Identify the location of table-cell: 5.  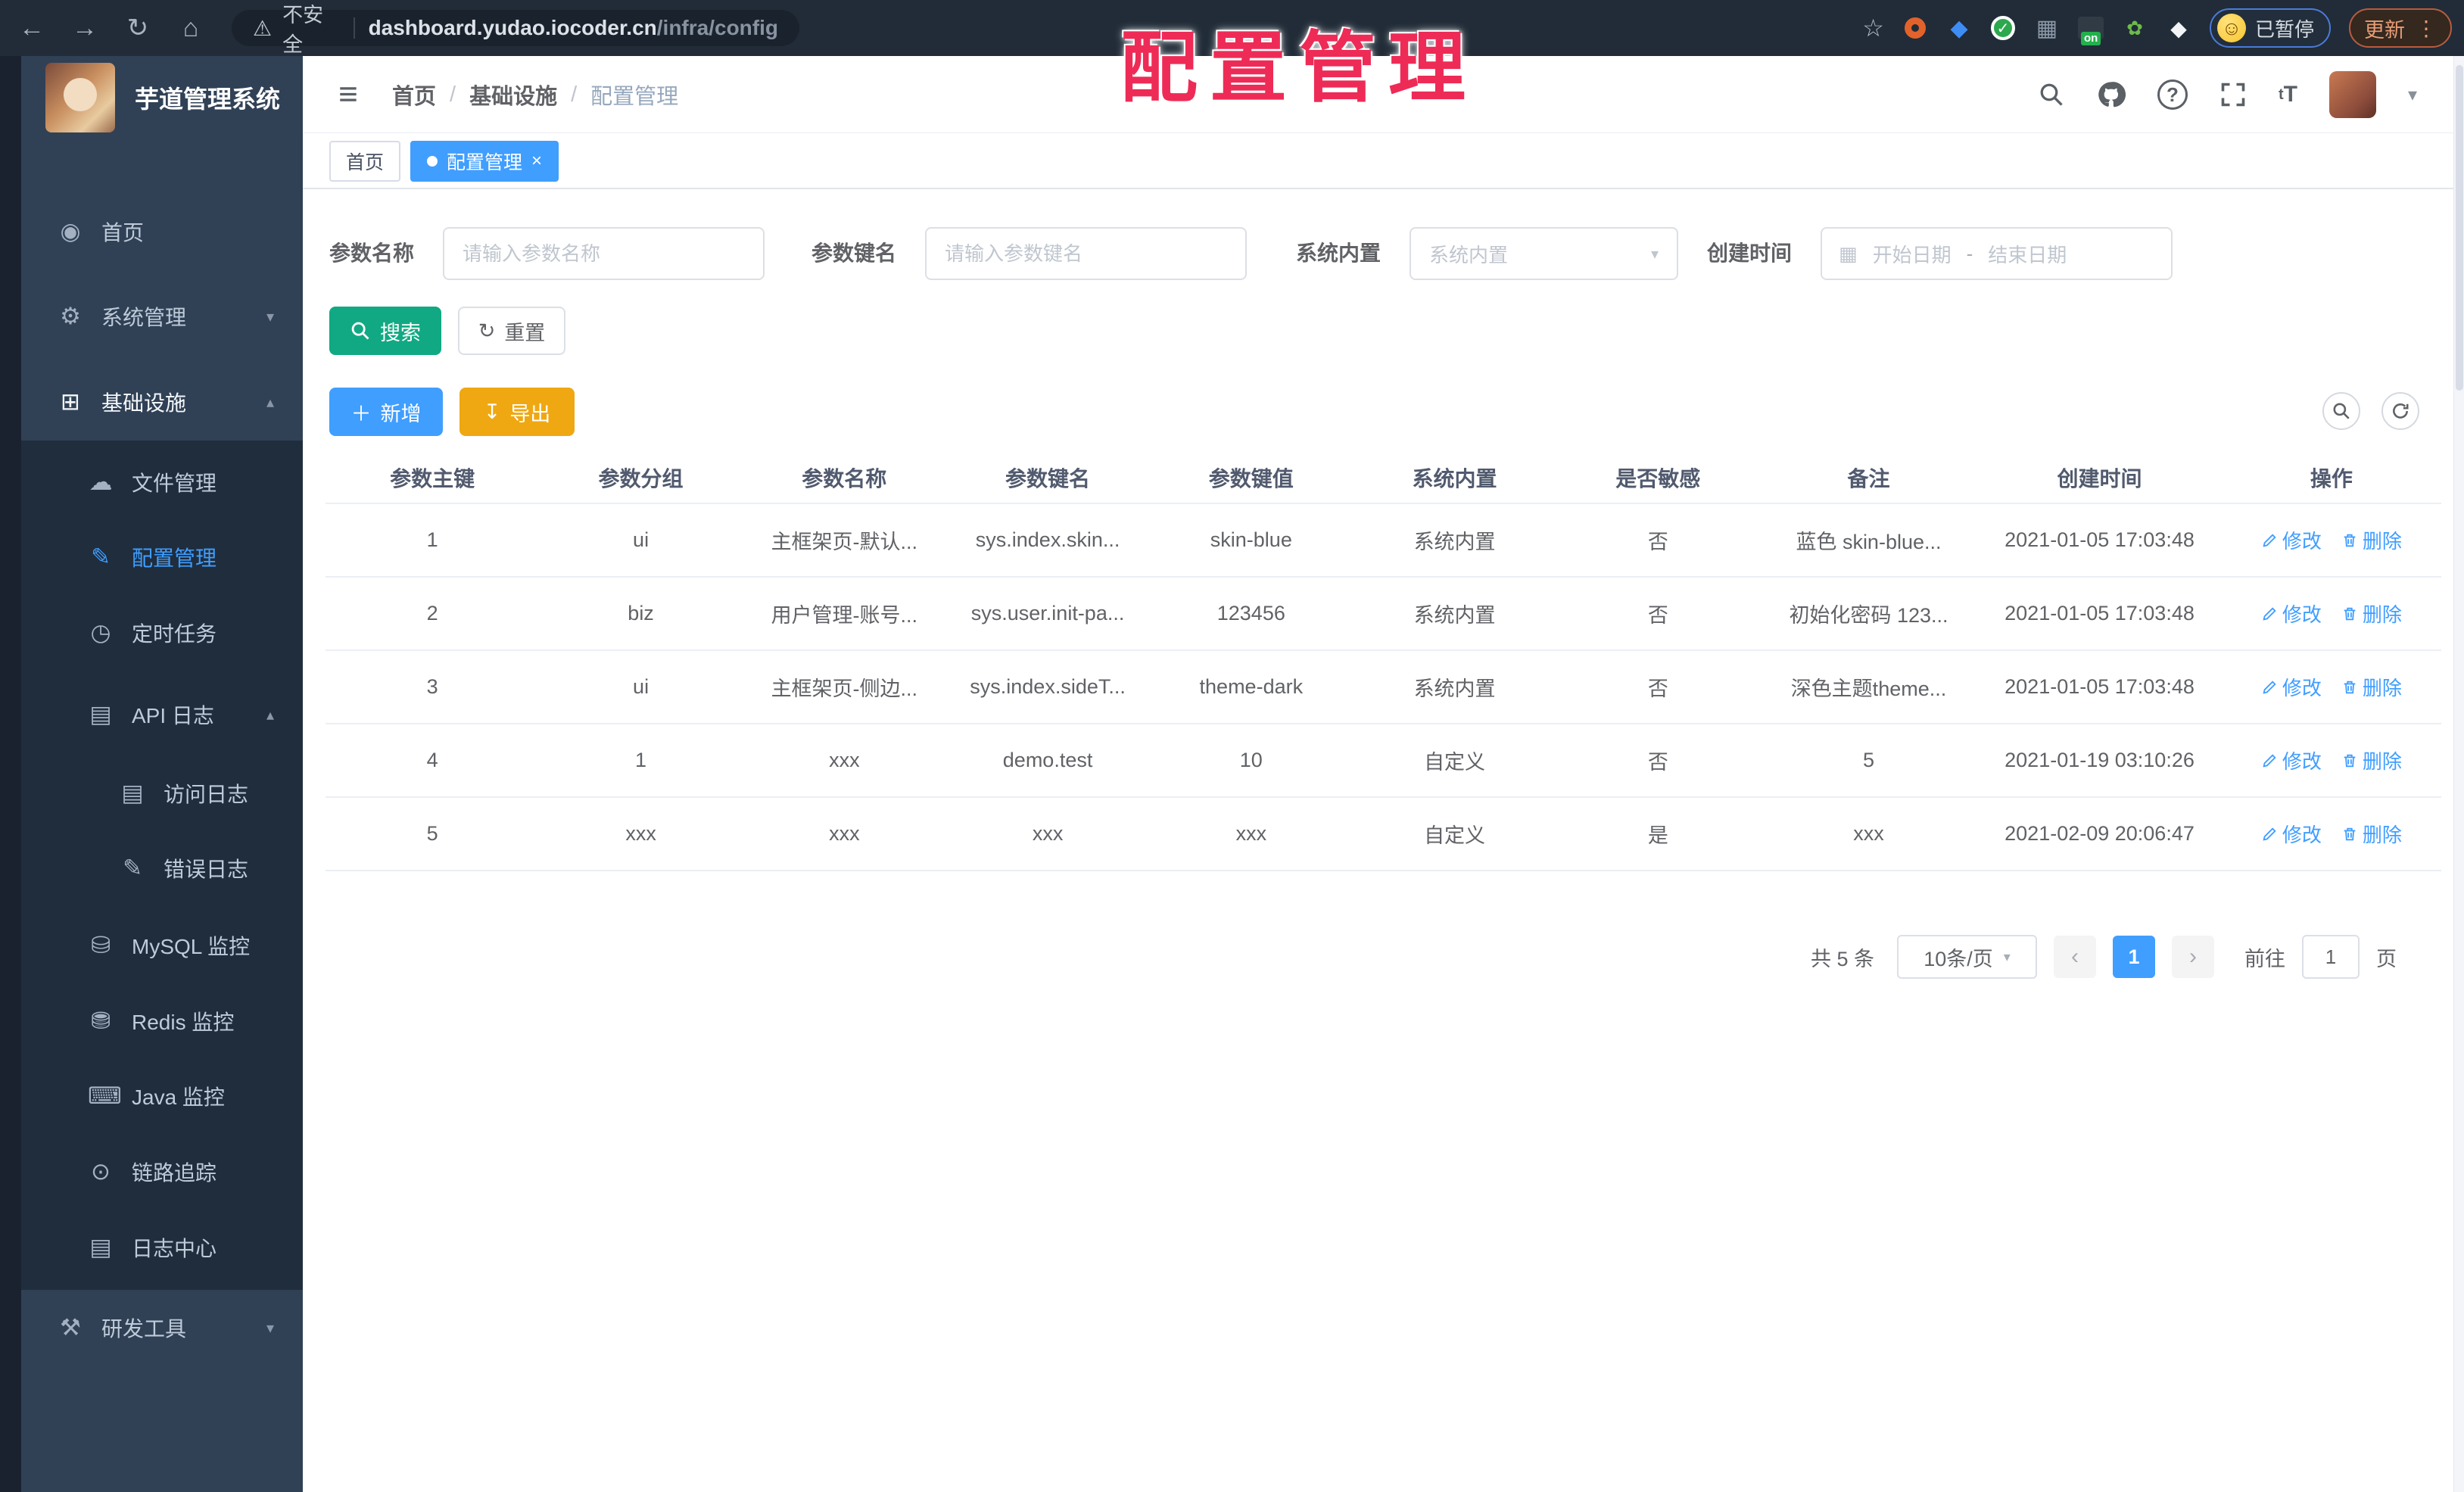
(432, 833).